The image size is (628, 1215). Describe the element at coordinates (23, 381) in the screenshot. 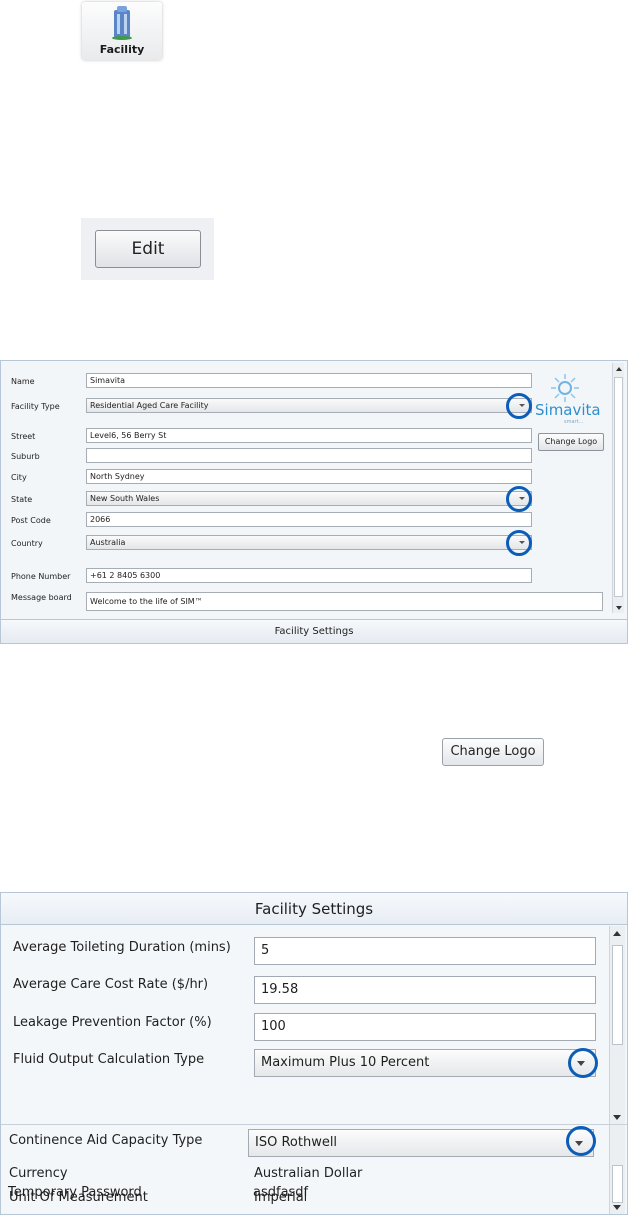

I see `name-label: Name` at that location.